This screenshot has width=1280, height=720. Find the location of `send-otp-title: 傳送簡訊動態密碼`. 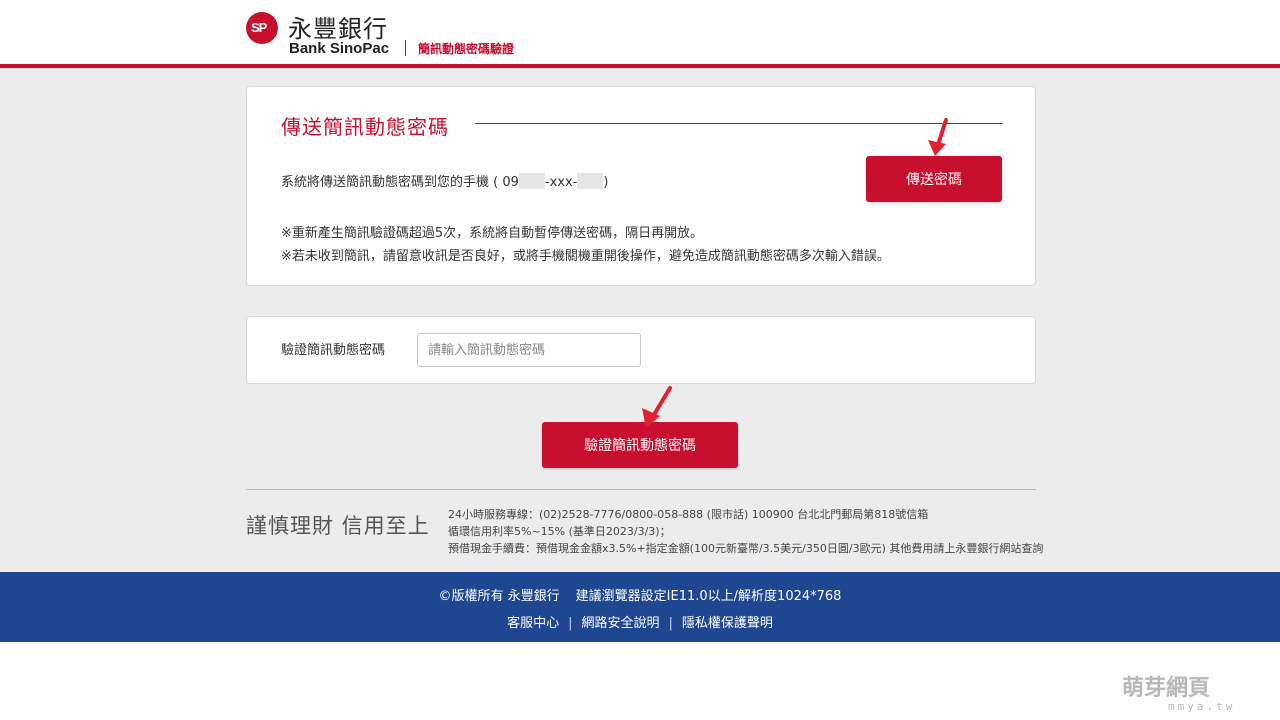

send-otp-title: 傳送簡訊動態密碼 is located at coordinates (365, 127).